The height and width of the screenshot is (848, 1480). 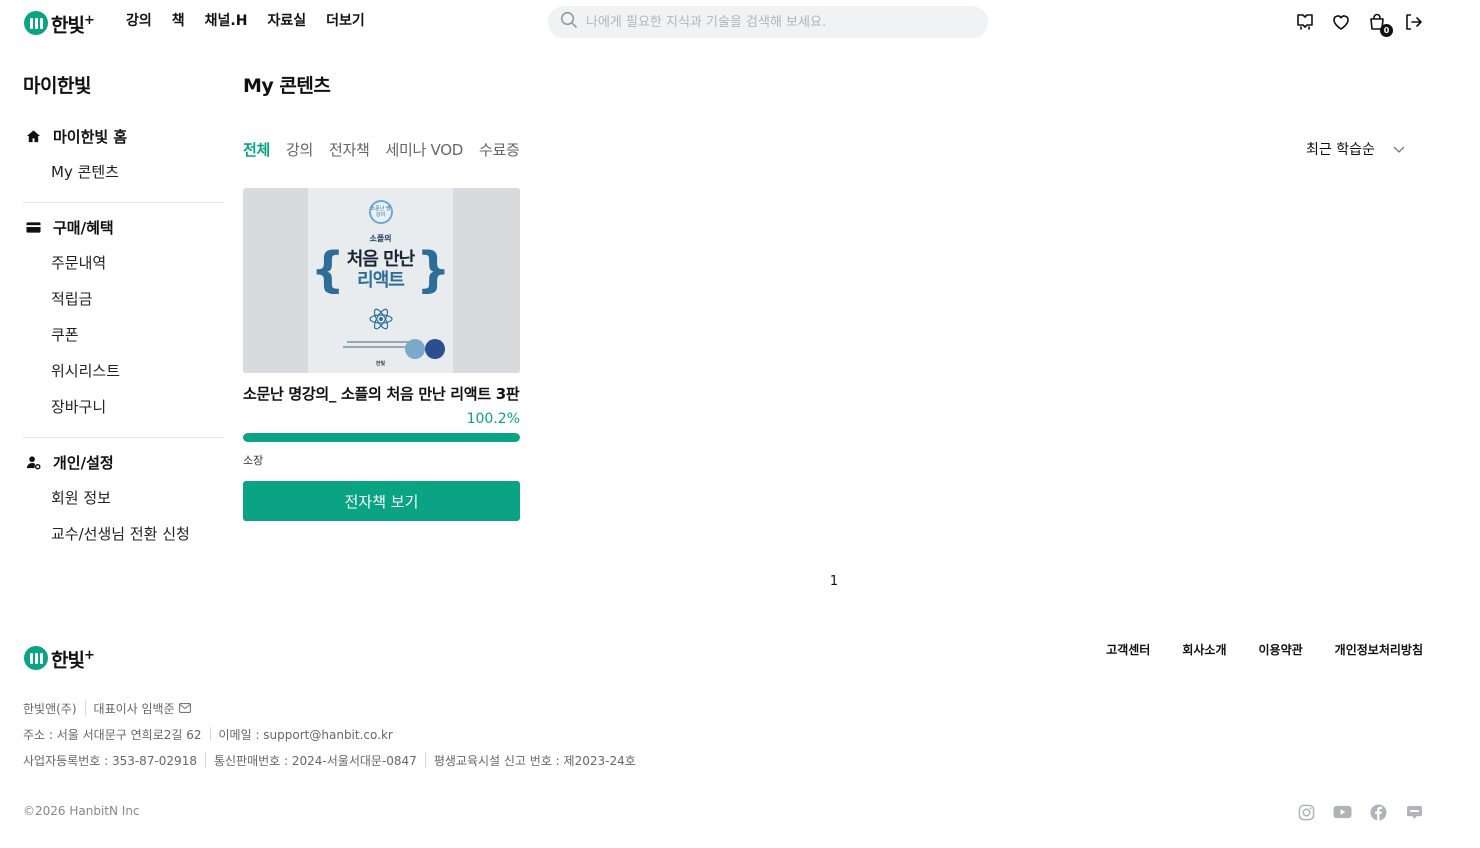 I want to click on cart-icon: 0, so click(x=1380, y=24).